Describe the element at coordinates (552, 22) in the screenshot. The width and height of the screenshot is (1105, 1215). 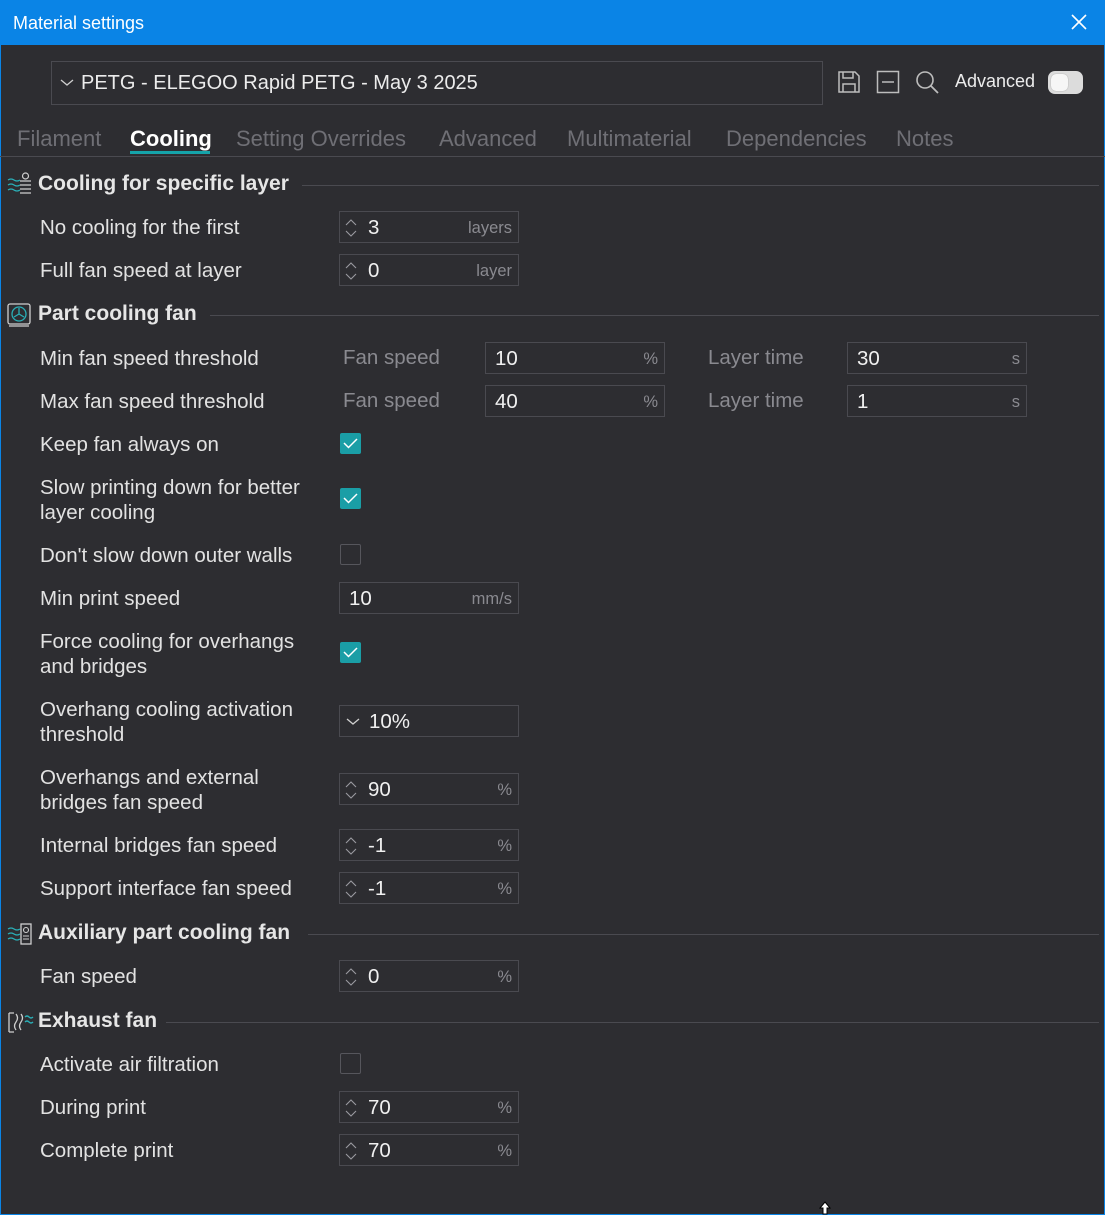
I see `title-bar: Material settings` at that location.